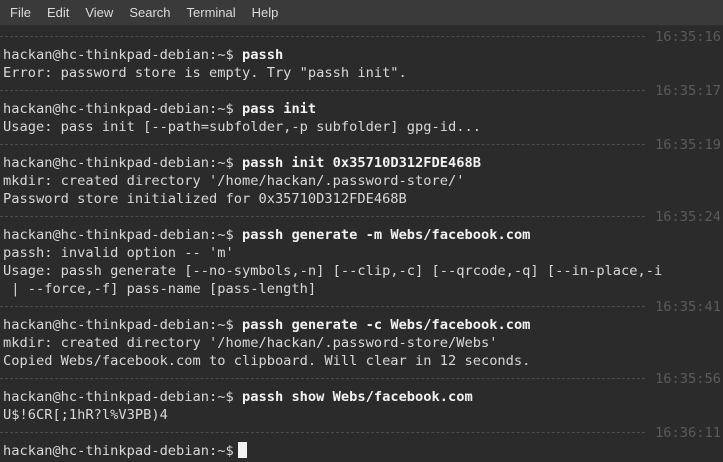  Describe the element at coordinates (85, 415) in the screenshot. I see `output-line: U$!6CR[;1hR?l%V3PB)4` at that location.